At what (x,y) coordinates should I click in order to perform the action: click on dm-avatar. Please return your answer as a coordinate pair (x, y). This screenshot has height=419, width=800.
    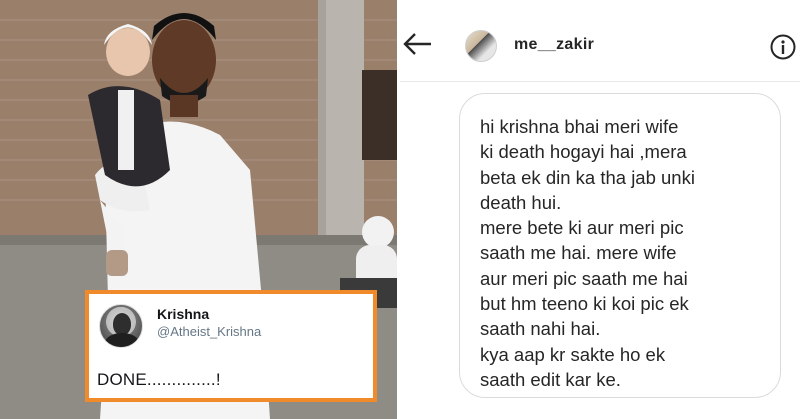
    Looking at the image, I should click on (481, 46).